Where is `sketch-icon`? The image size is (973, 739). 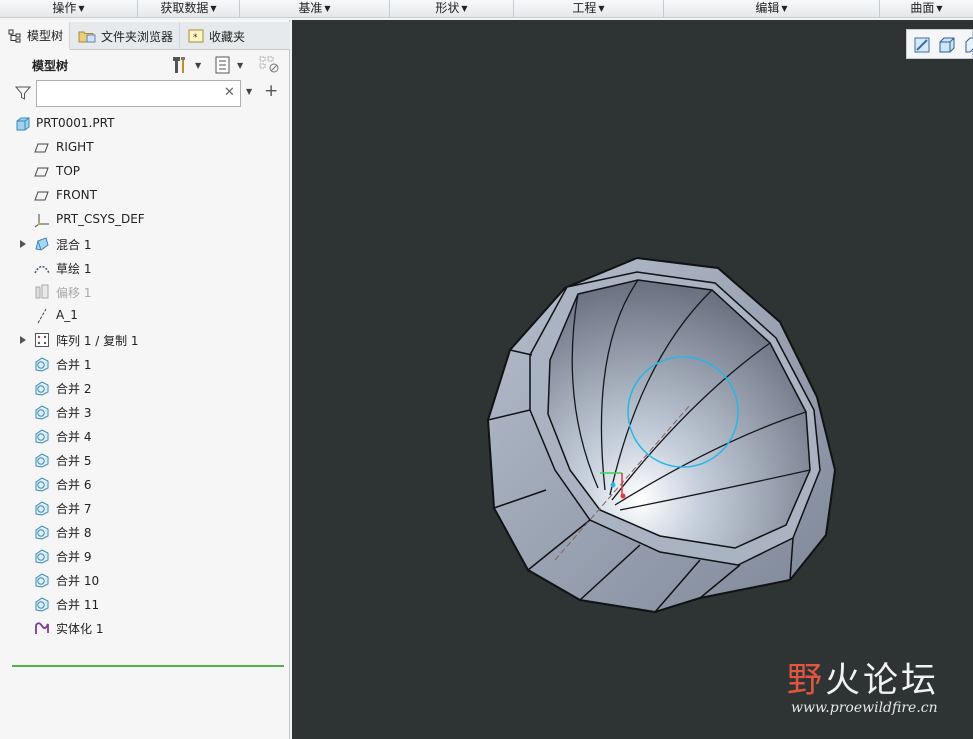 sketch-icon is located at coordinates (42, 269).